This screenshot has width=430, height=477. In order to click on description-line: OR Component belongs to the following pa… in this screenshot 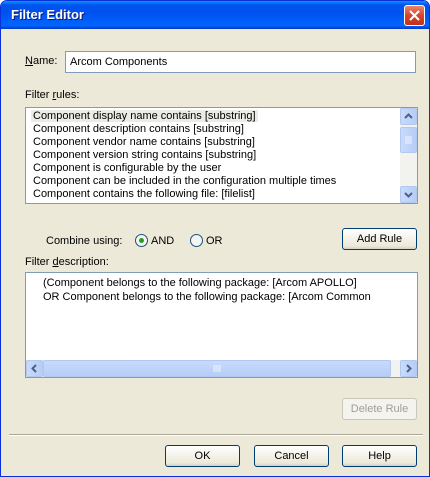, I will do `click(207, 297)`.